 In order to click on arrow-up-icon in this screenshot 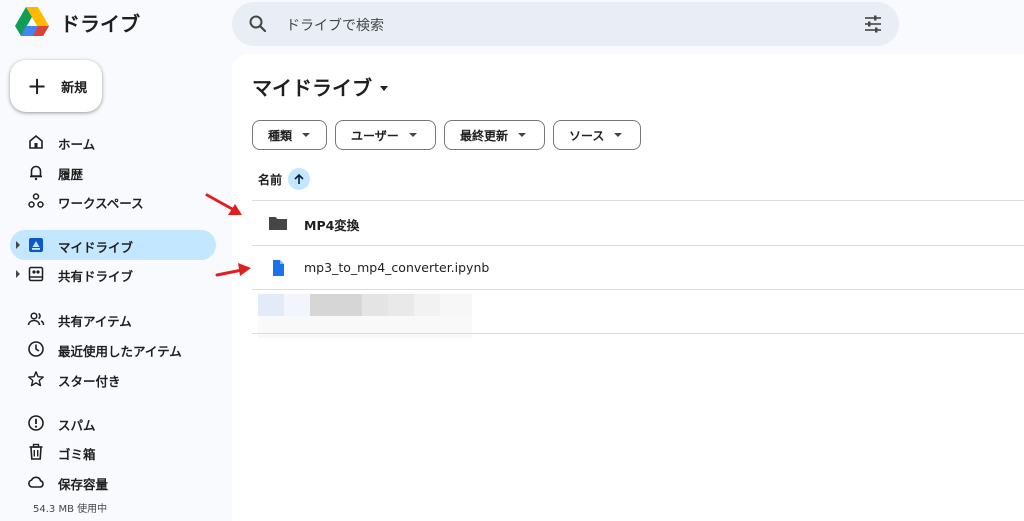, I will do `click(299, 178)`.